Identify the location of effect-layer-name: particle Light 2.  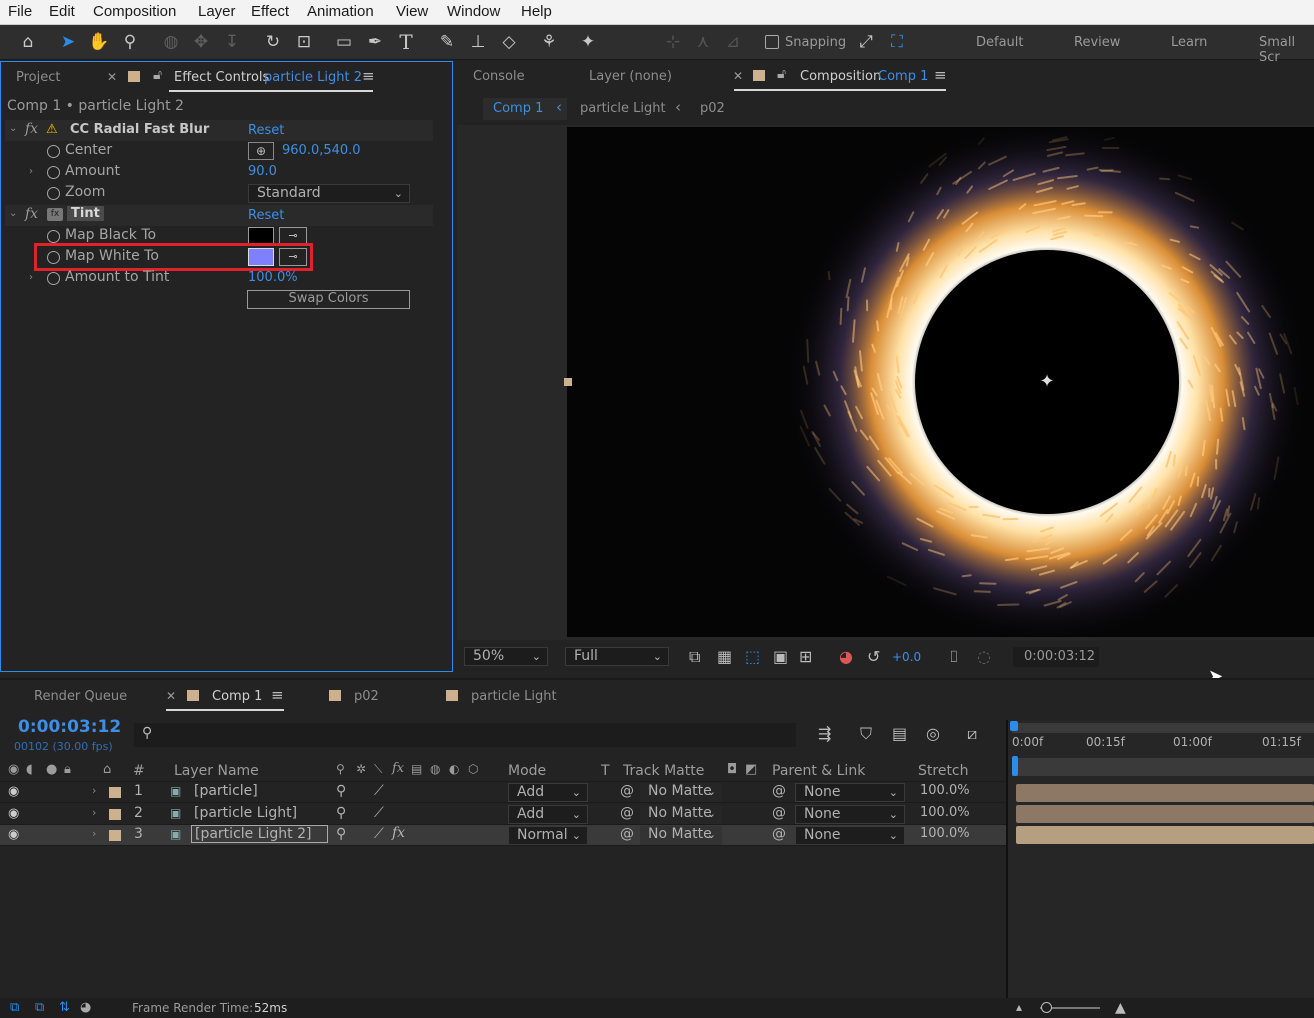
(313, 77).